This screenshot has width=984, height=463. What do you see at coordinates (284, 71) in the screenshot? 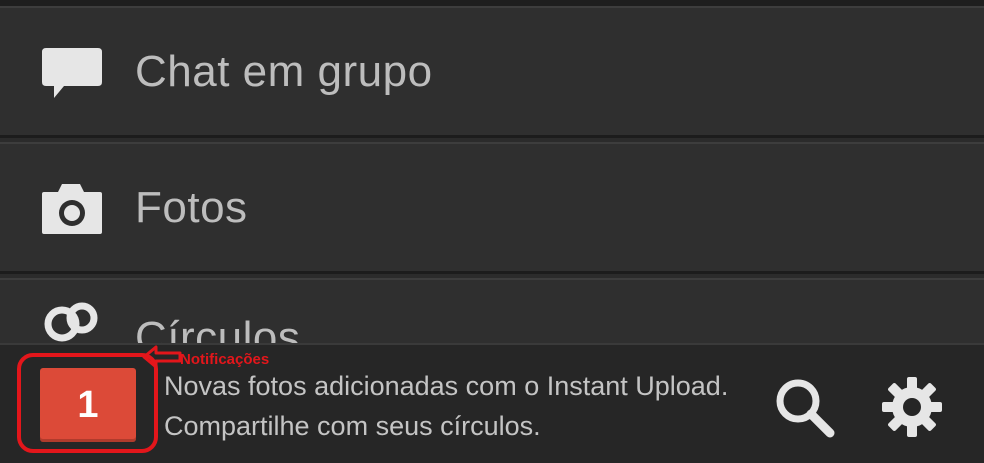
I see `menu-item-label: Chat em grupo` at bounding box center [284, 71].